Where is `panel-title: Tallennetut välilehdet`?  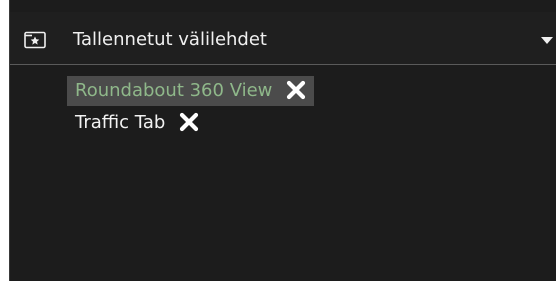 panel-title: Tallennetut välilehdet is located at coordinates (170, 39).